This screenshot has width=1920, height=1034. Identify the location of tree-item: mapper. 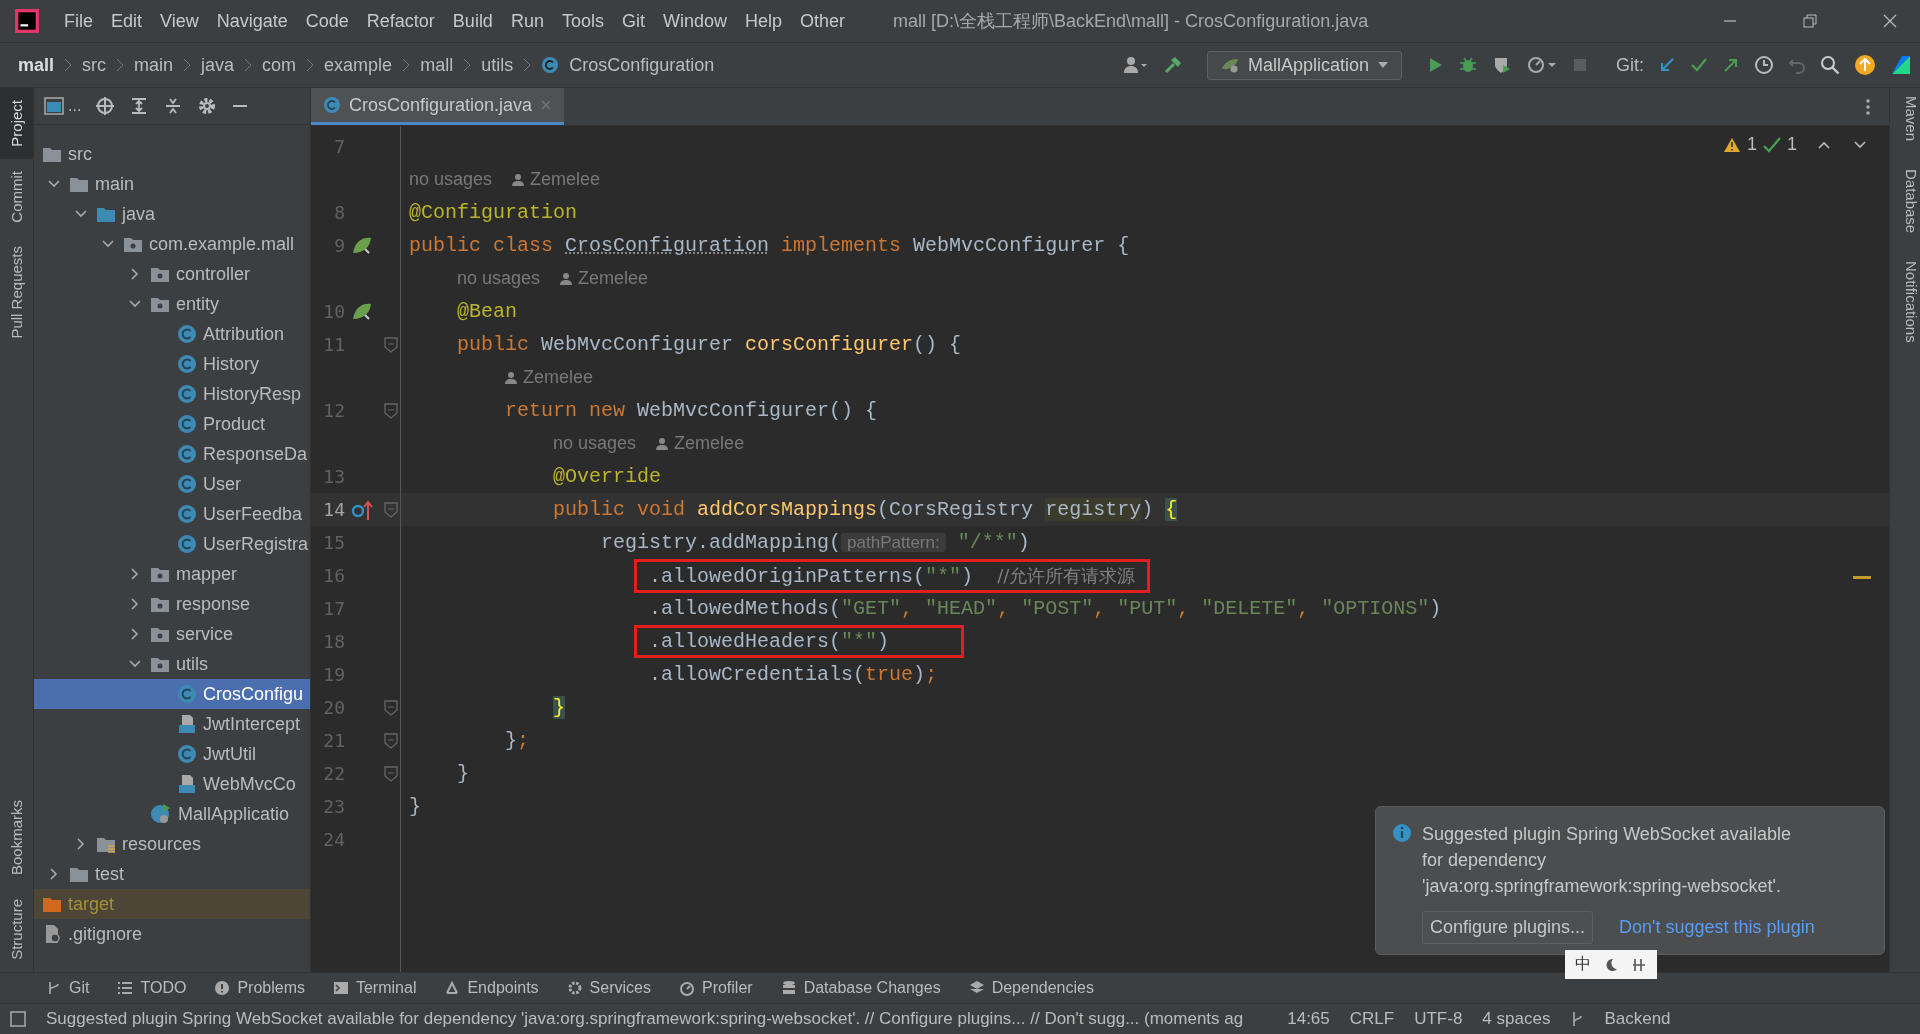
(207, 574).